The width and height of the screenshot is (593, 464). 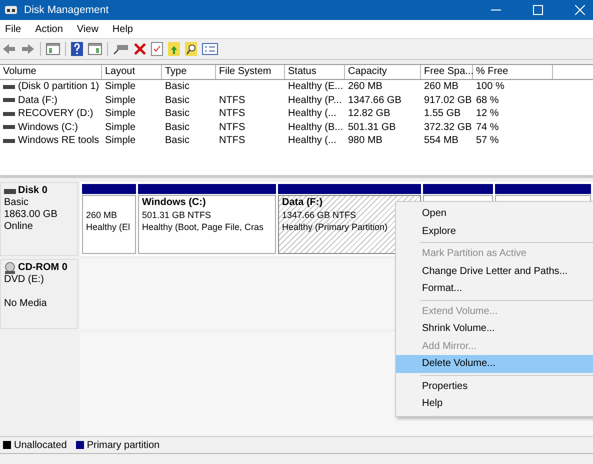 What do you see at coordinates (487, 127) in the screenshot?
I see `table-cell: 74 %` at bounding box center [487, 127].